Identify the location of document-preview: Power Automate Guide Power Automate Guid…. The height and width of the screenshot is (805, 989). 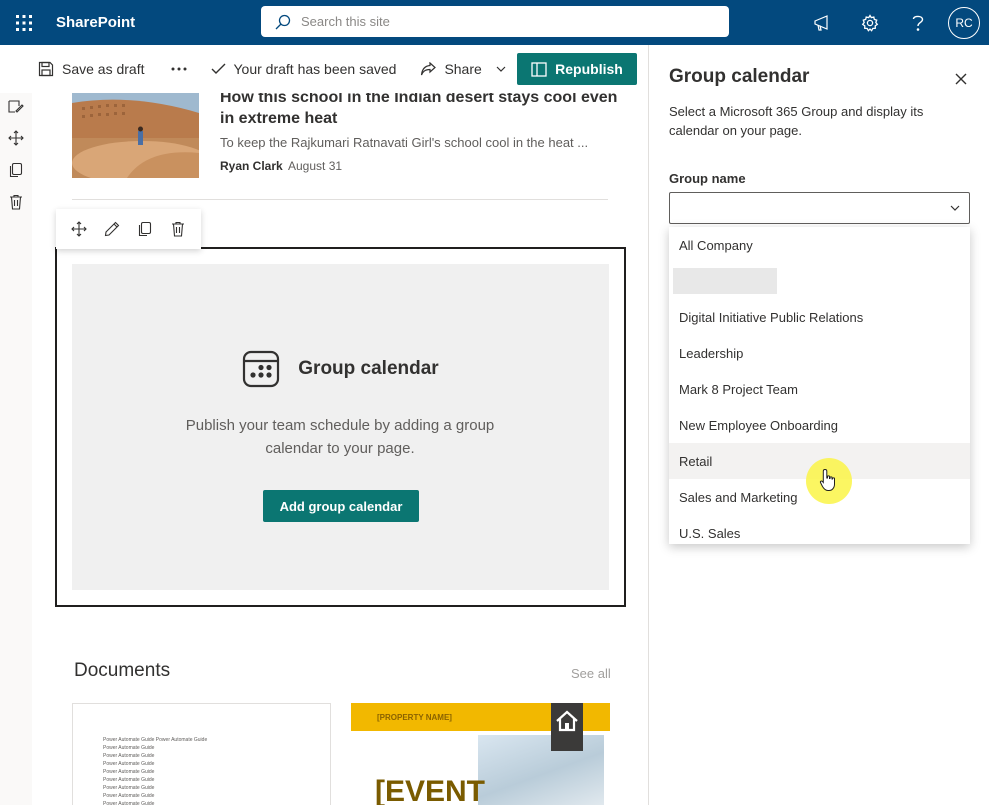
(201, 754).